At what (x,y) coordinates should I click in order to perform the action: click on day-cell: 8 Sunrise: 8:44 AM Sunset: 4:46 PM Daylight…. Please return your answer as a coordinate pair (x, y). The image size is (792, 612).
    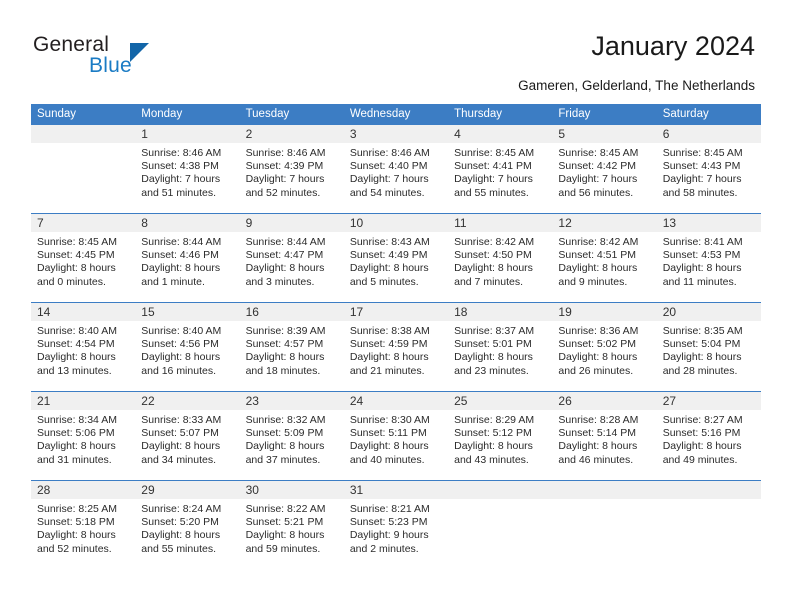
    Looking at the image, I should click on (187, 258).